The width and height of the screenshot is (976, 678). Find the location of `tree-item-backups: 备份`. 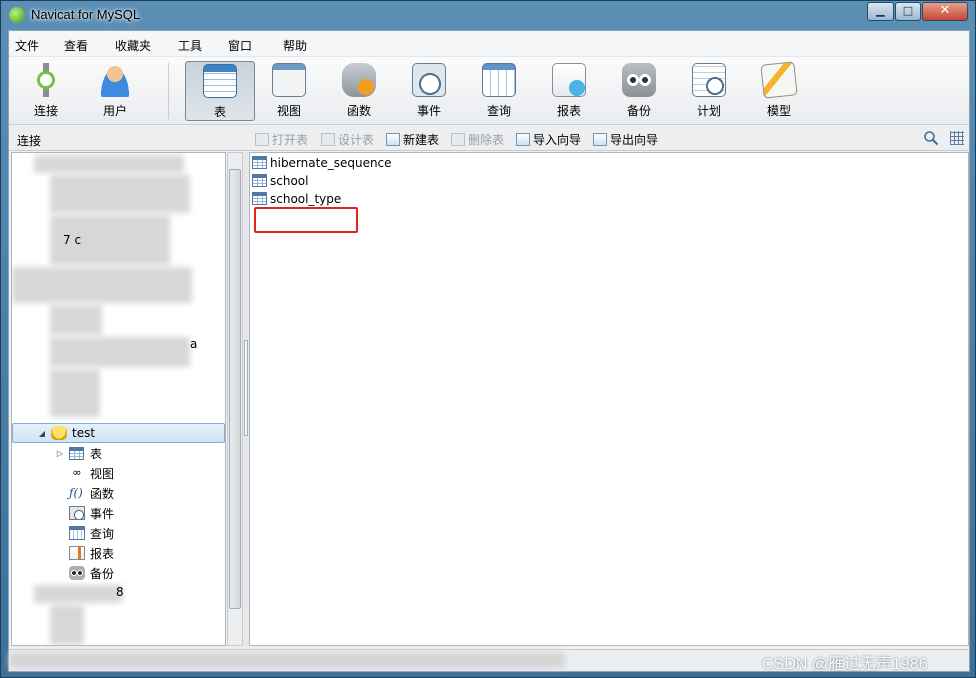

tree-item-backups: 备份 is located at coordinates (118, 573).